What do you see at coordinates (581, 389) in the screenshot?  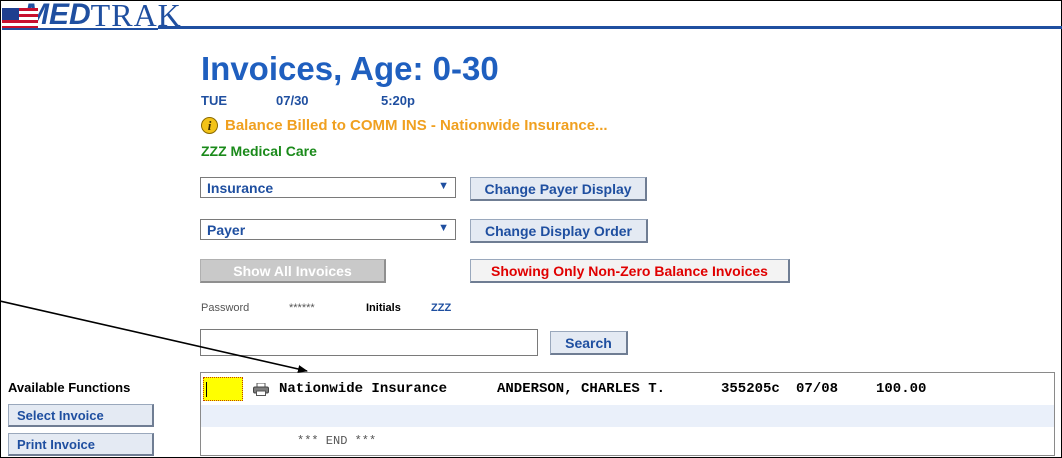 I see `row-patient: ANDERSON, CHARLES T.` at bounding box center [581, 389].